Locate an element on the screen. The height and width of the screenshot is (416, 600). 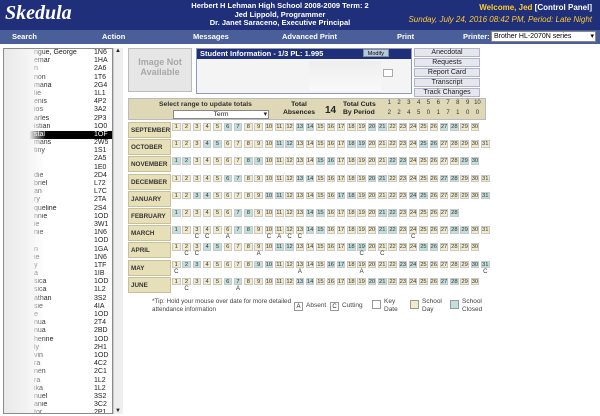
day-cell: 8 is located at coordinates (248, 195).